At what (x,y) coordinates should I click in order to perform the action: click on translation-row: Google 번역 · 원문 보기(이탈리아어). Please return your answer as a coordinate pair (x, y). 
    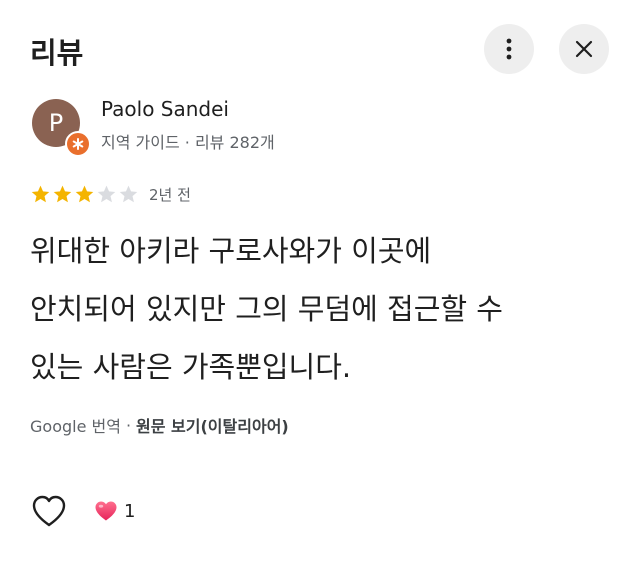
    Looking at the image, I should click on (159, 425).